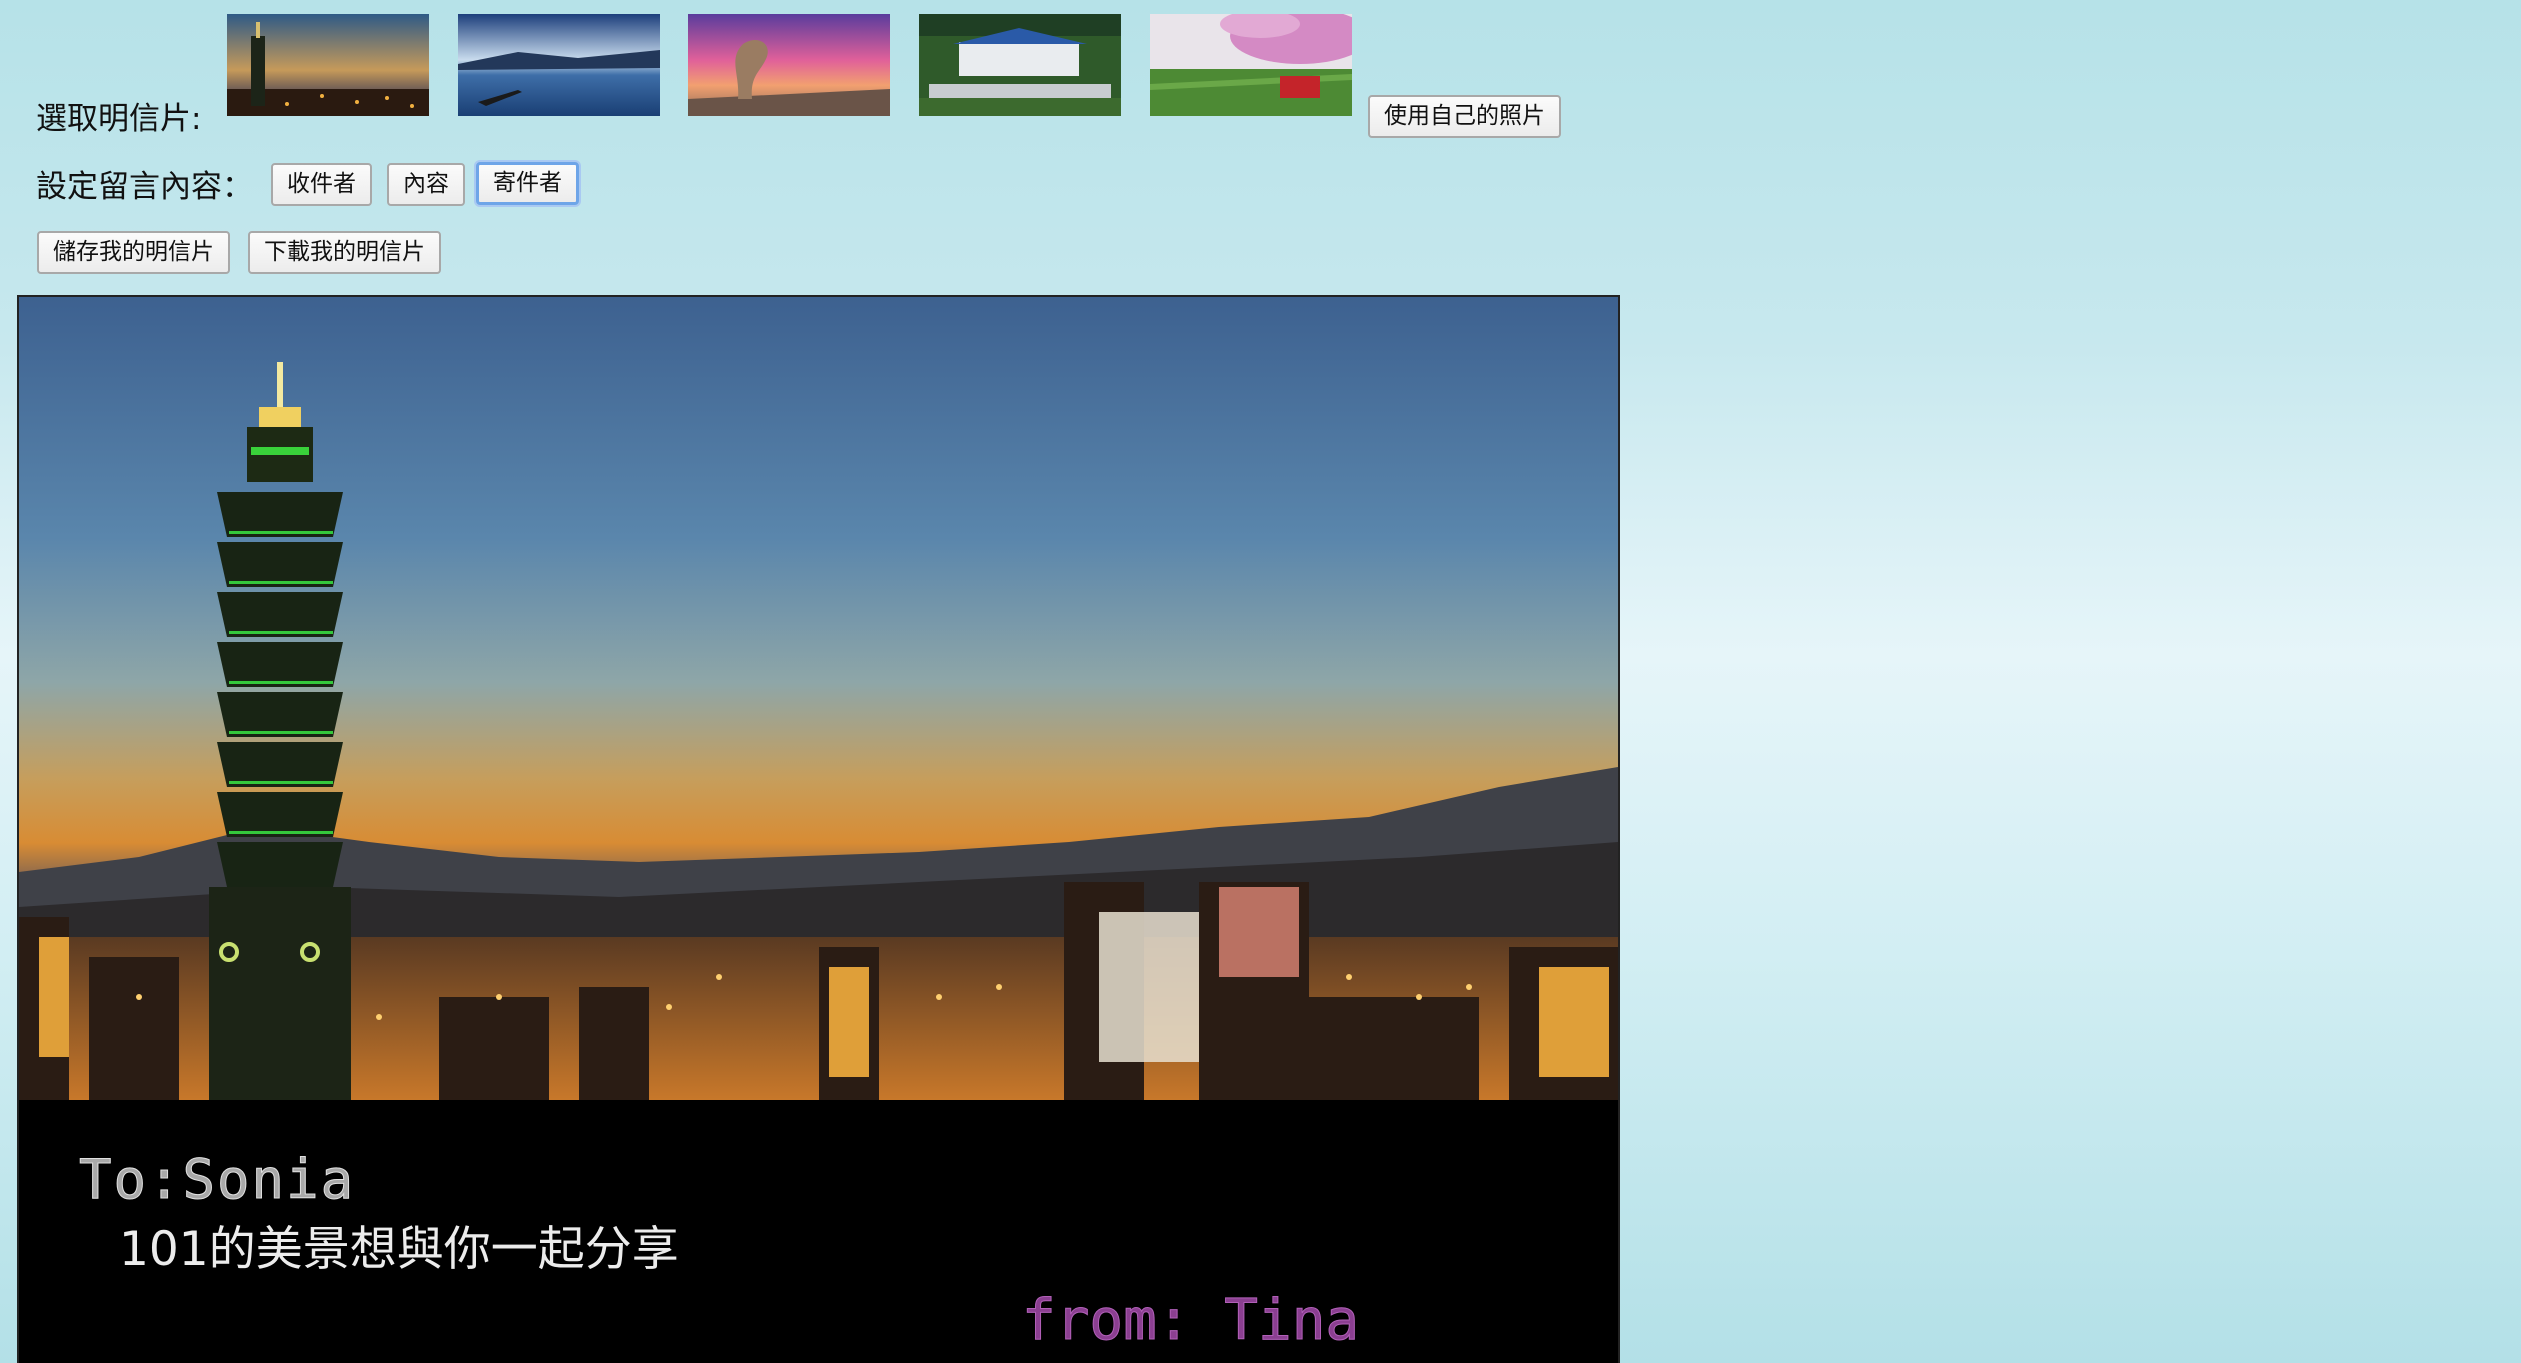  What do you see at coordinates (399, 1249) in the screenshot?
I see `postcard-content-text: 101的美景想與你一起分享` at bounding box center [399, 1249].